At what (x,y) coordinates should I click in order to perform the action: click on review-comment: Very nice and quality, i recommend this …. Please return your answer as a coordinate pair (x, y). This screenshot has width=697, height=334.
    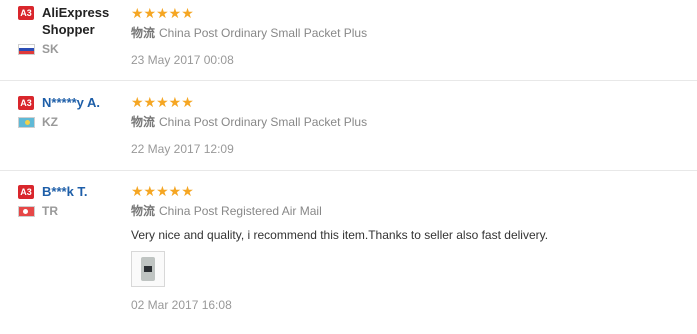
    Looking at the image, I should click on (340, 235).